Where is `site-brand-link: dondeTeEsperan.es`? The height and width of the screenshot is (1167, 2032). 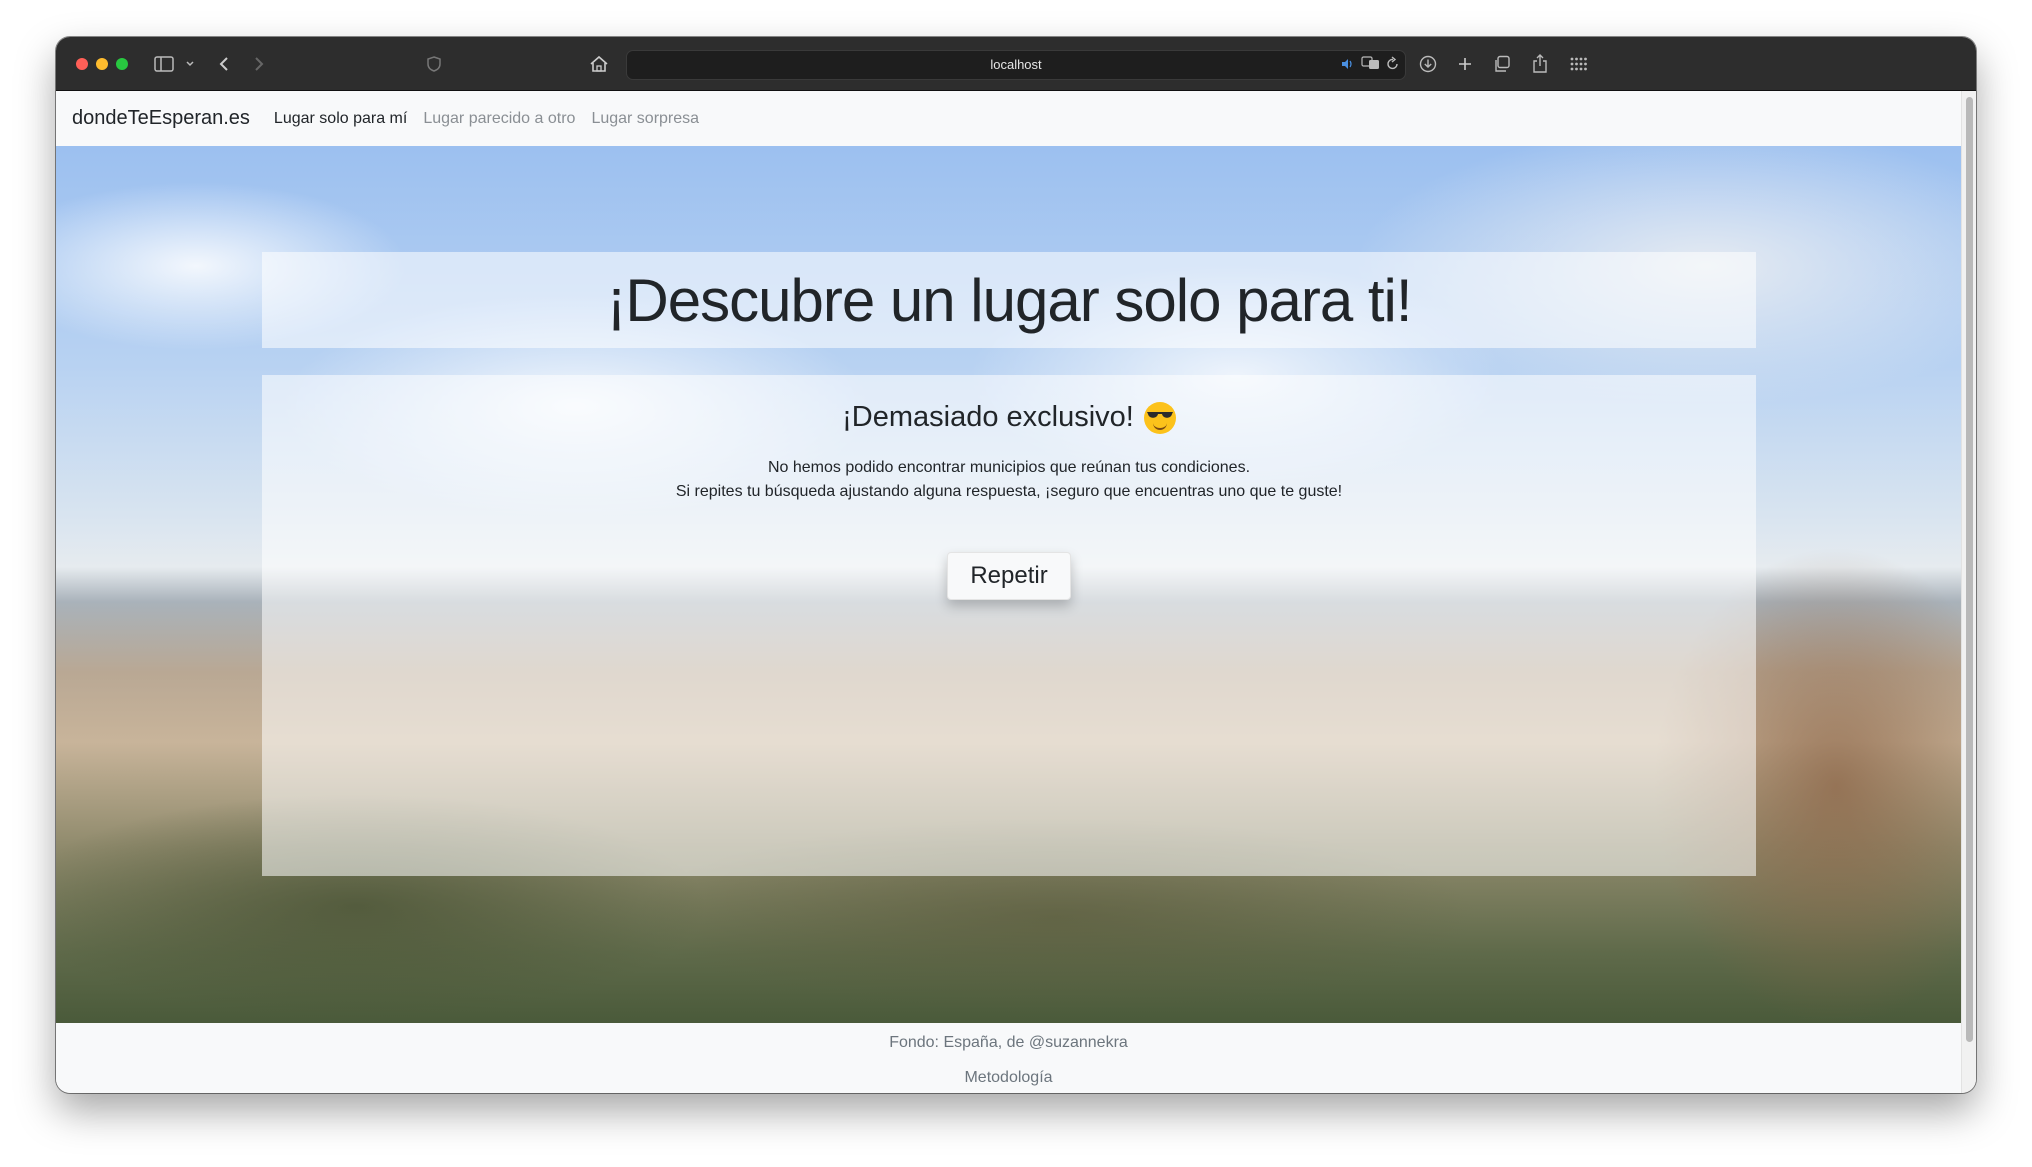 site-brand-link: dondeTeEsperan.es is located at coordinates (161, 118).